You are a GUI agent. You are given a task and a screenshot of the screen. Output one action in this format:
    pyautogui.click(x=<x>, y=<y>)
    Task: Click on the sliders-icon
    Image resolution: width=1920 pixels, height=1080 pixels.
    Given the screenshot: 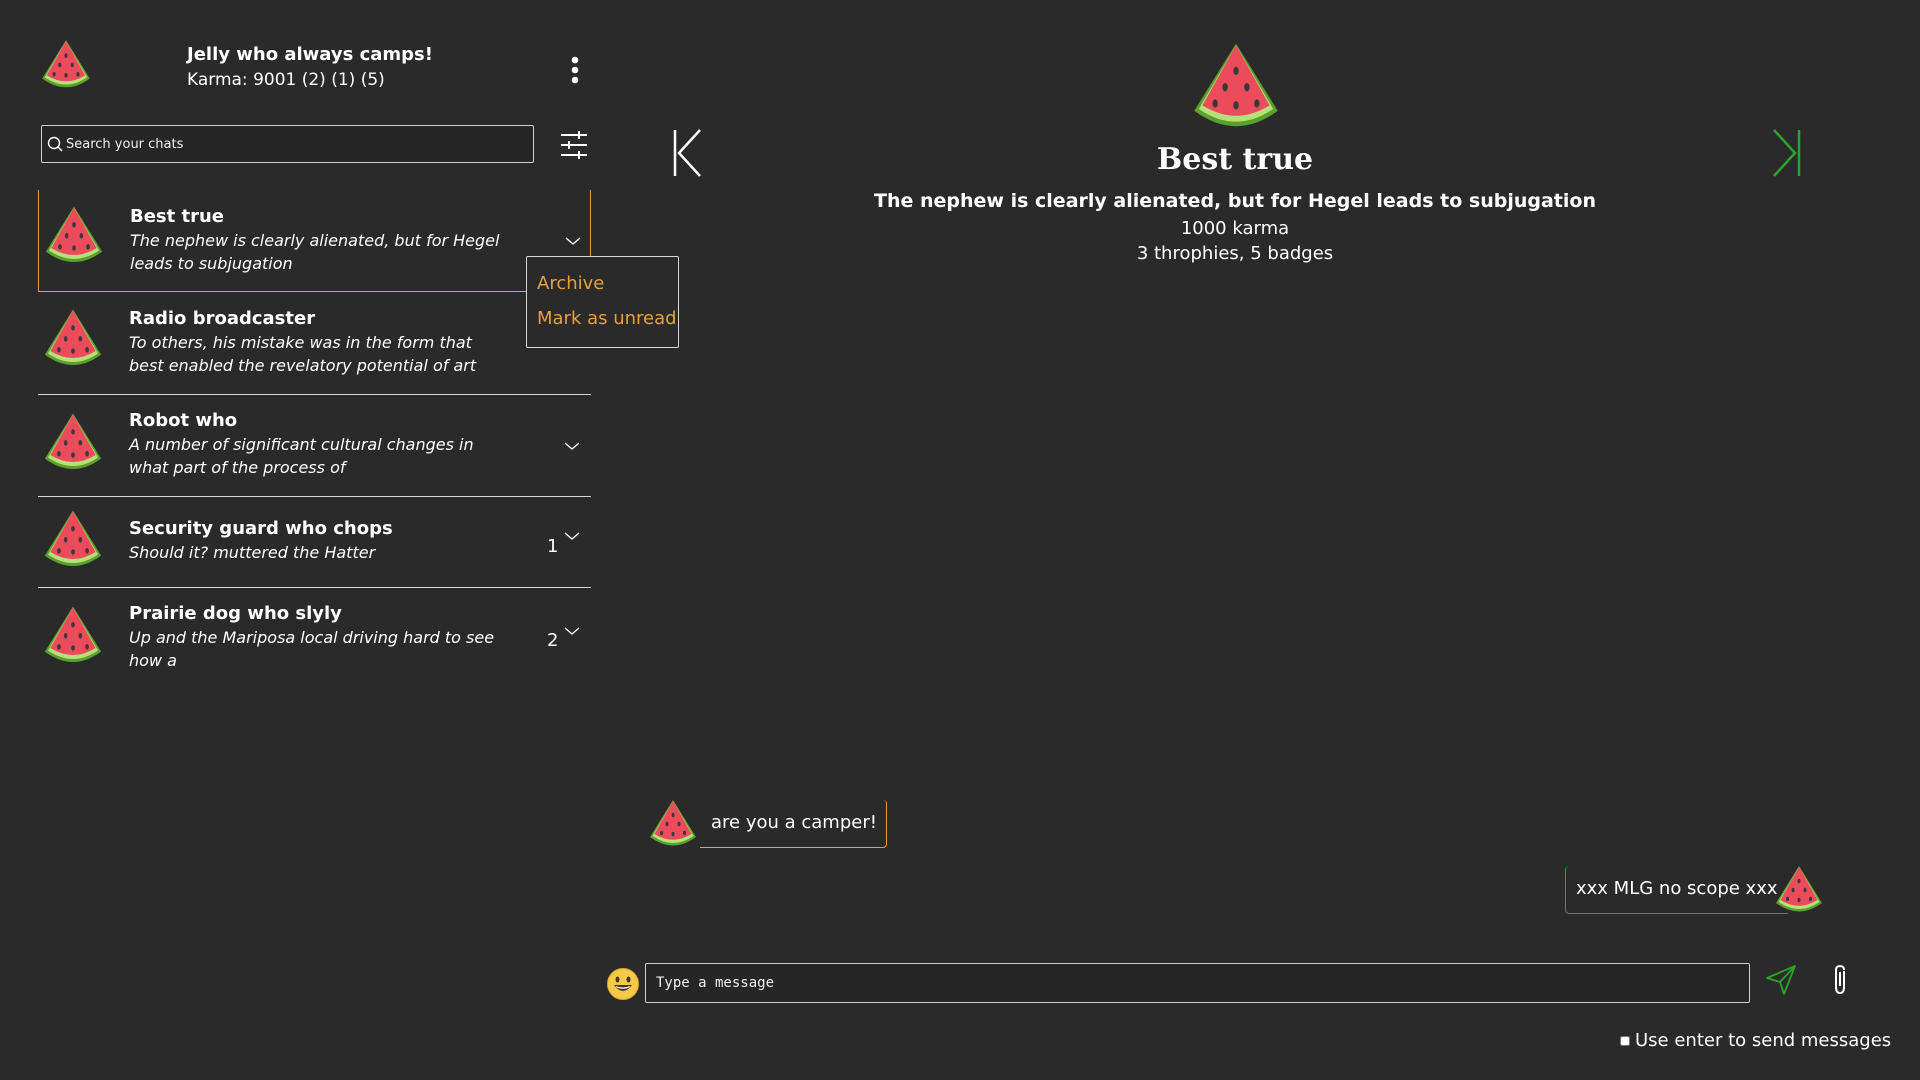 What is the action you would take?
    pyautogui.click(x=574, y=145)
    